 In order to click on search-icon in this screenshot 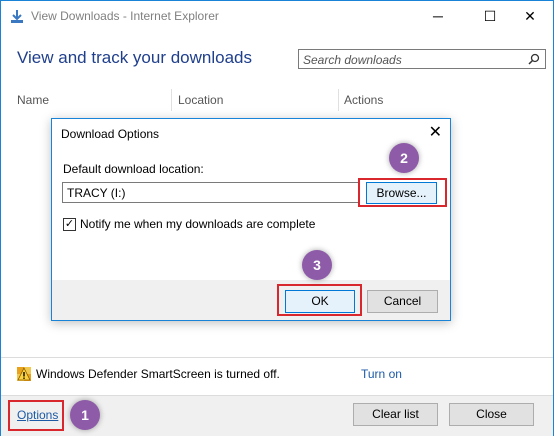, I will do `click(534, 59)`.